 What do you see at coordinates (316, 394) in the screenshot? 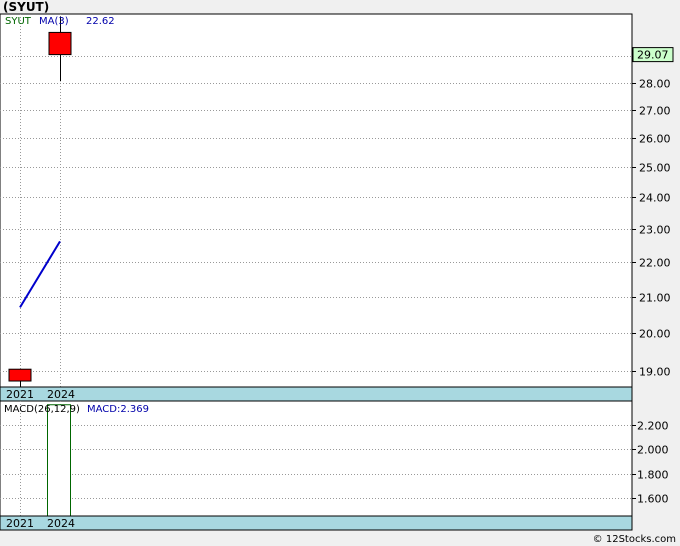
I see `price-x-axis-band` at bounding box center [316, 394].